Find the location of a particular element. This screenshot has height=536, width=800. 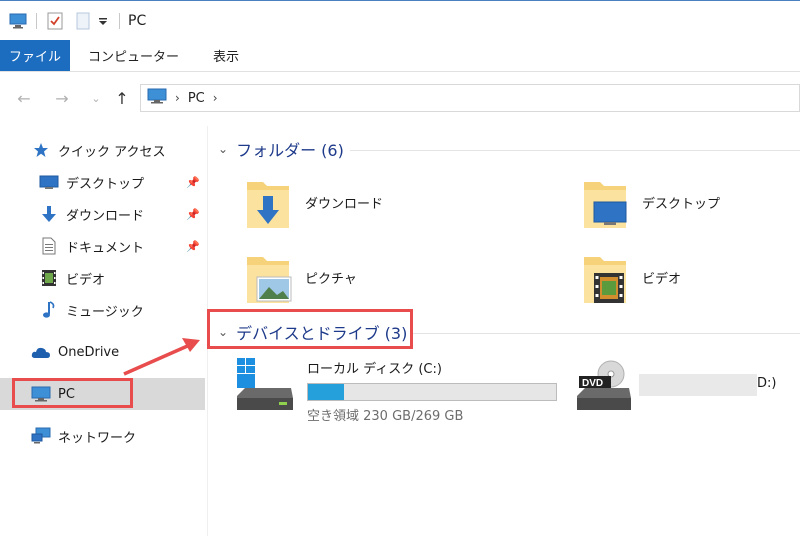

sidebar-item-label: ドキュメント is located at coordinates (105, 248).